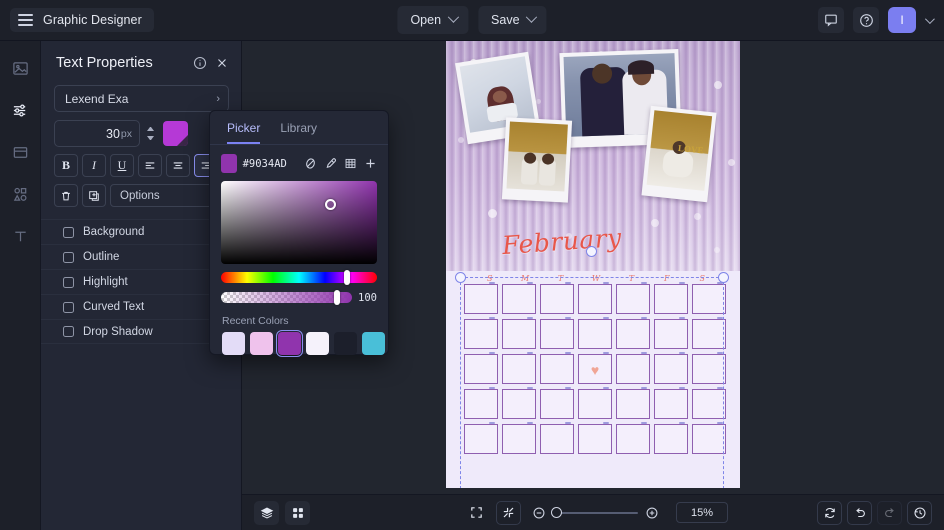  Describe the element at coordinates (122, 165) in the screenshot. I see `underline-button: U` at that location.